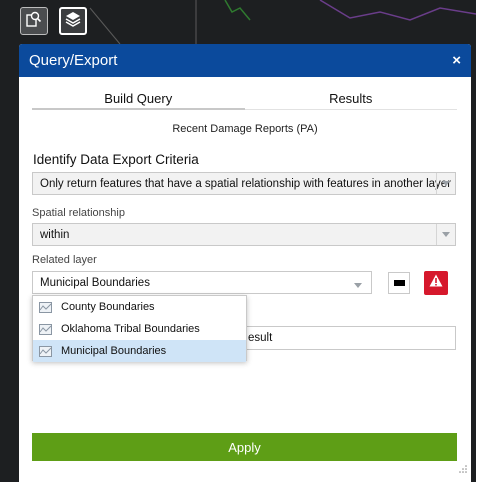 This screenshot has width=484, height=482. I want to click on warning-icon, so click(436, 283).